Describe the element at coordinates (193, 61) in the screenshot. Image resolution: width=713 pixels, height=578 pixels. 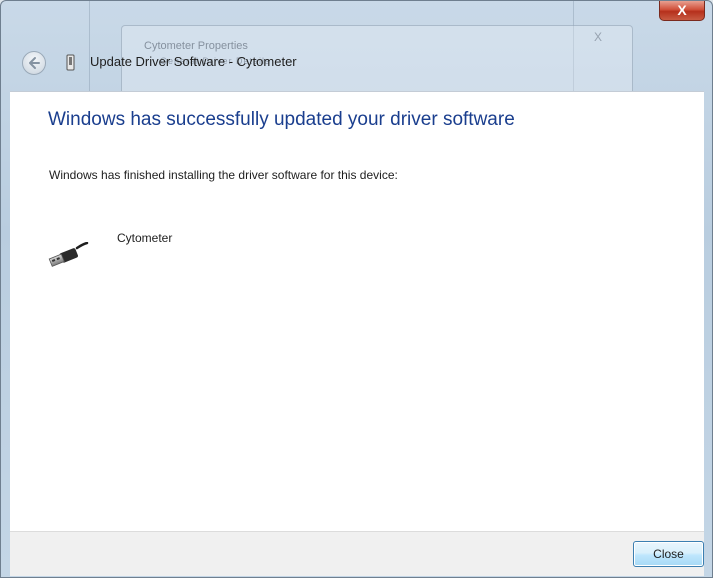
I see `window-title: Update Driver Software - Cytometer` at that location.